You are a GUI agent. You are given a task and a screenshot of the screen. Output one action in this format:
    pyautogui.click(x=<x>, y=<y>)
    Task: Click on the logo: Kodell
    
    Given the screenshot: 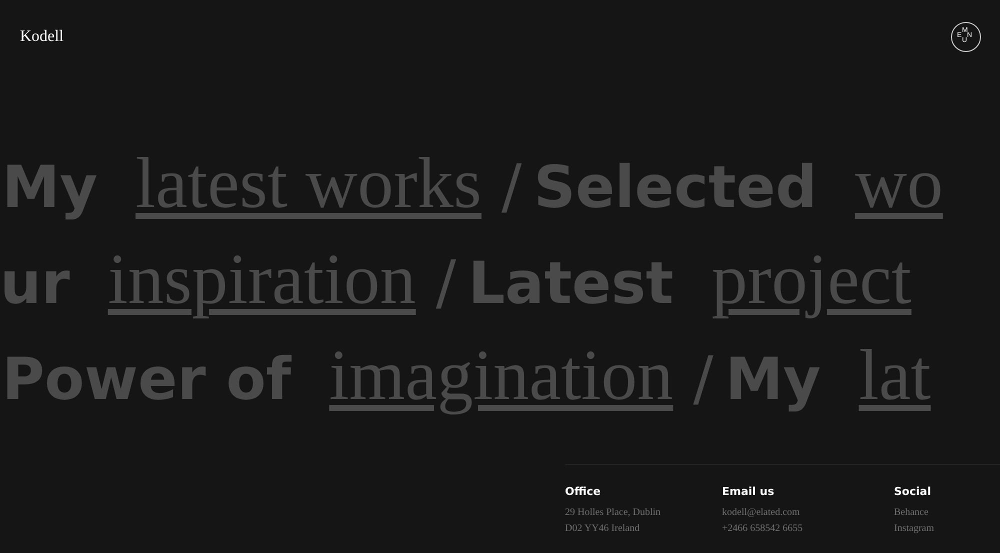 What is the action you would take?
    pyautogui.click(x=42, y=37)
    